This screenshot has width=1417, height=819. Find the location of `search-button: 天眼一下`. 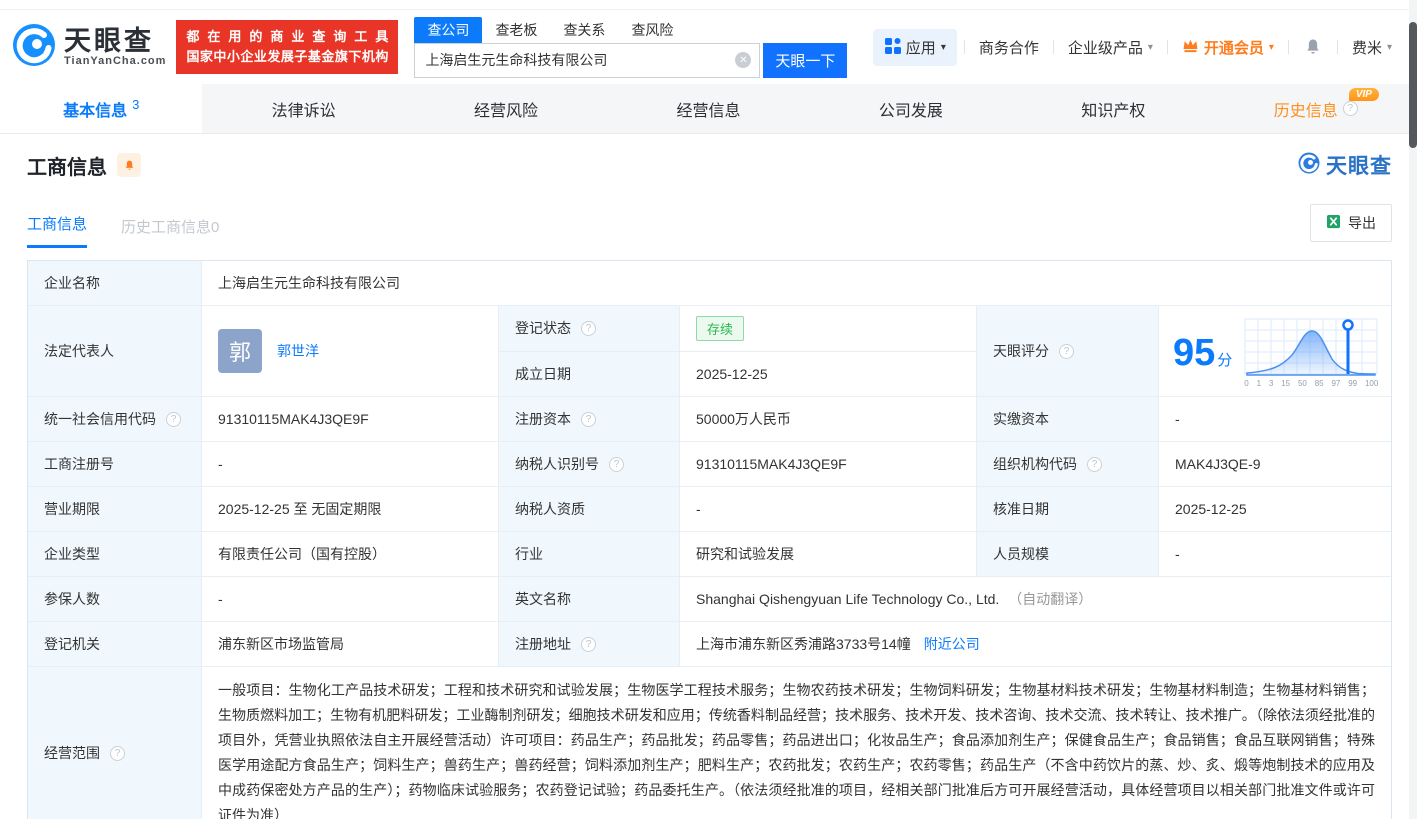

search-button: 天眼一下 is located at coordinates (805, 60).